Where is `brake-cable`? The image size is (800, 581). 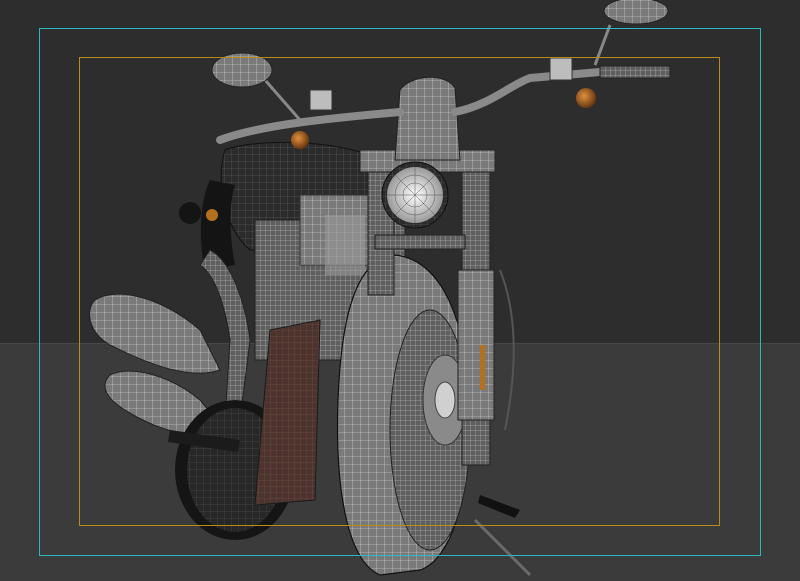 brake-cable is located at coordinates (507, 350).